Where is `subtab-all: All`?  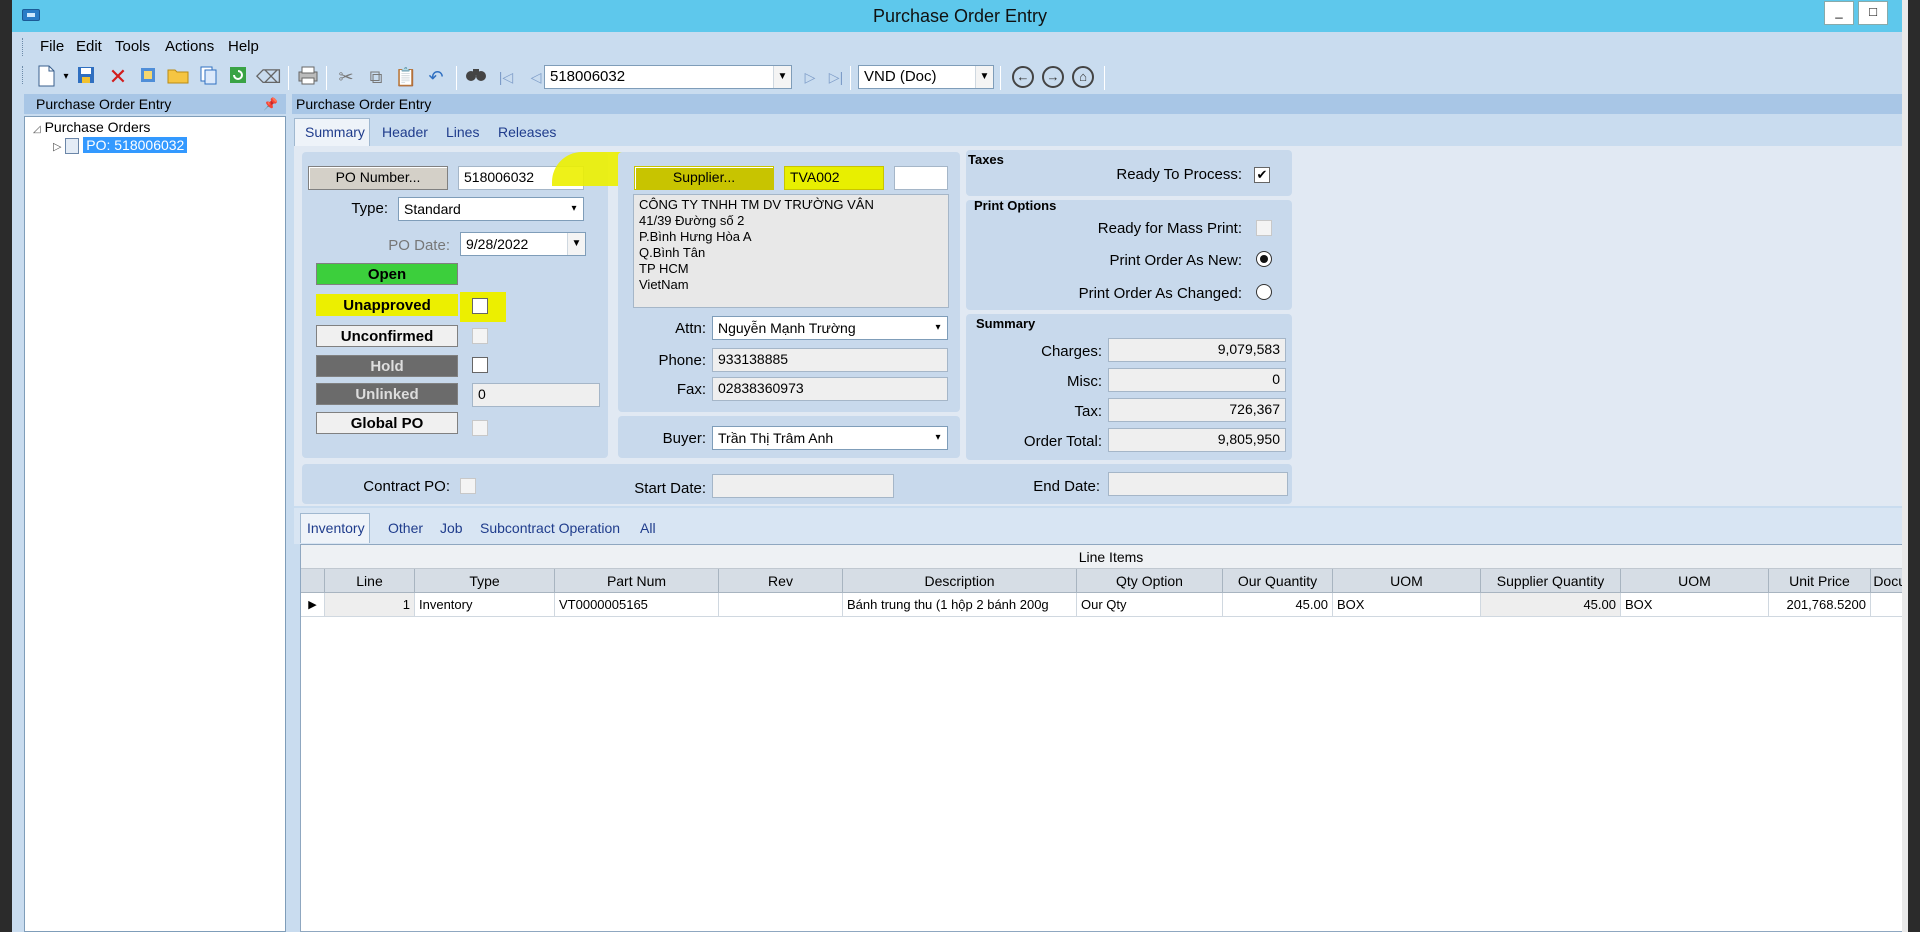
subtab-all: All is located at coordinates (648, 528).